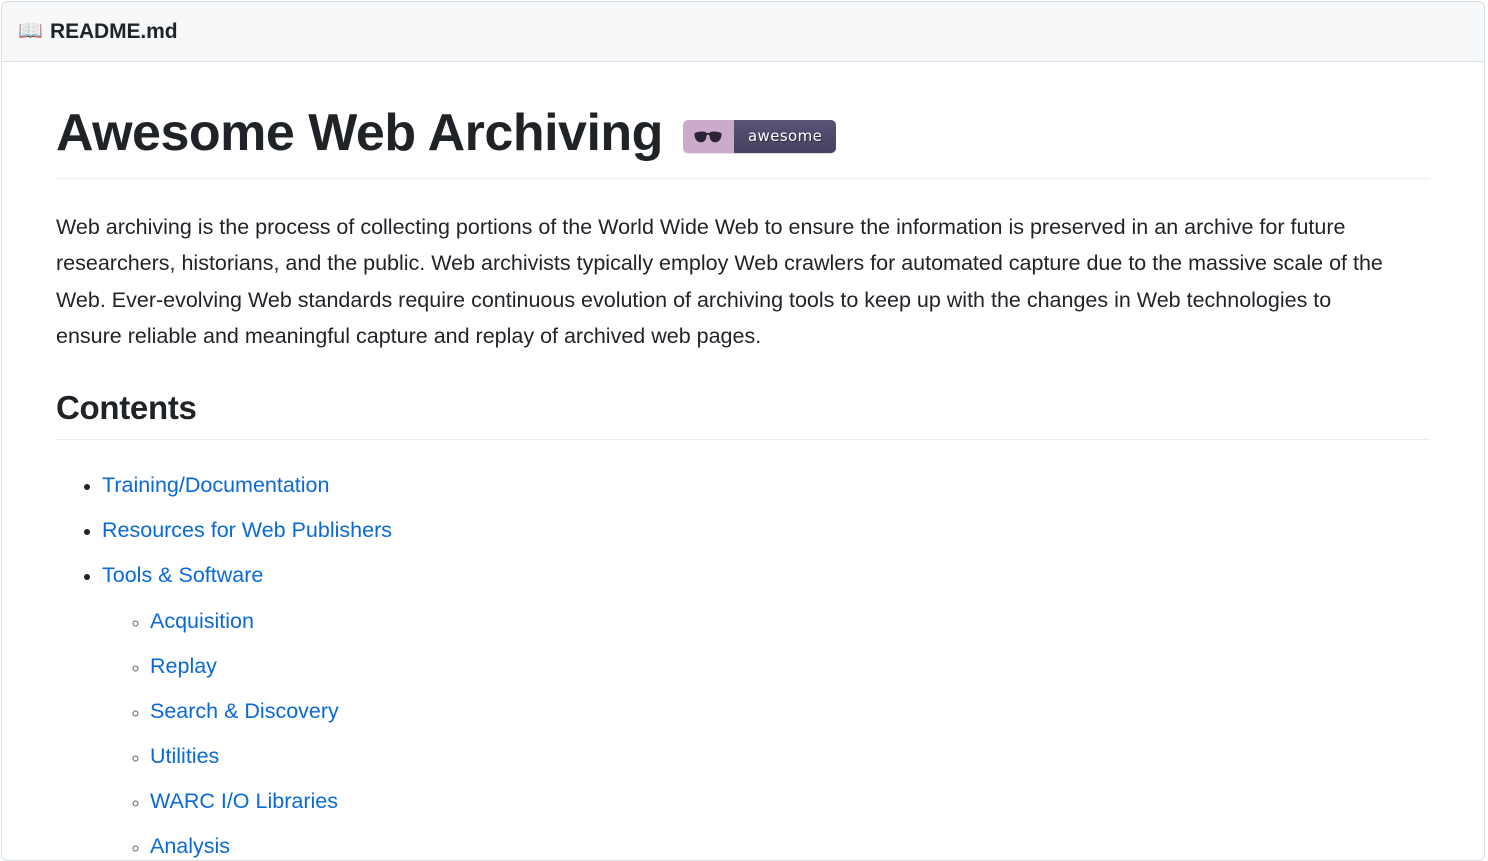  I want to click on toc-link-training-documentation: Training/Documentation, so click(215, 485).